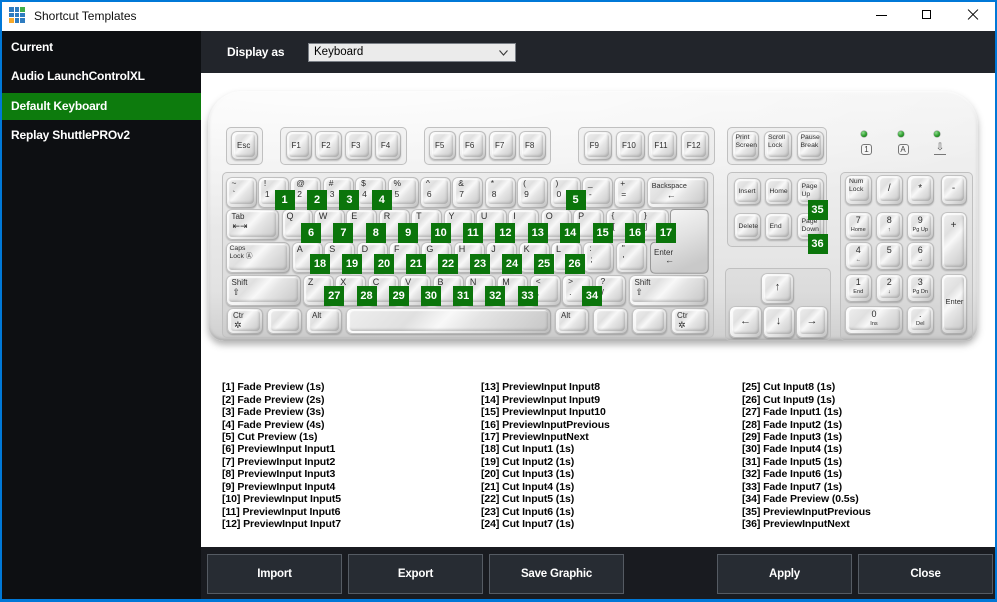 The width and height of the screenshot is (997, 602). I want to click on key-num-9-label: Pg Up, so click(920, 229).